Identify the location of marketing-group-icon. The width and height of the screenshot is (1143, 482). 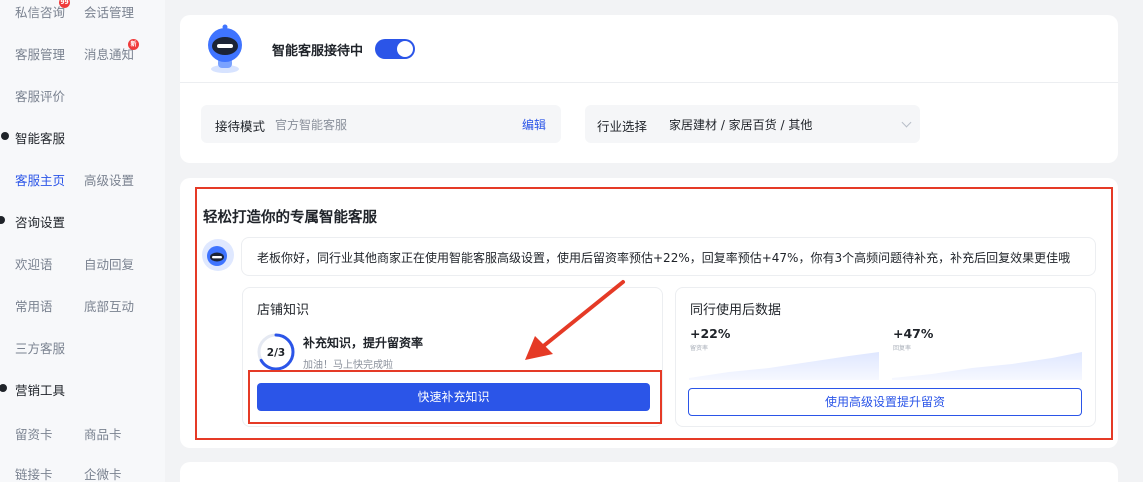
(3, 388).